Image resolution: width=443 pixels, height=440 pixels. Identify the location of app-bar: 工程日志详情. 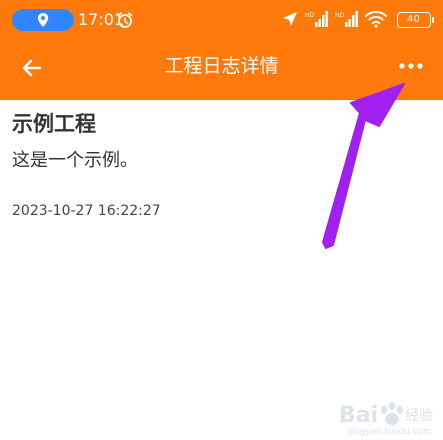
(221, 68).